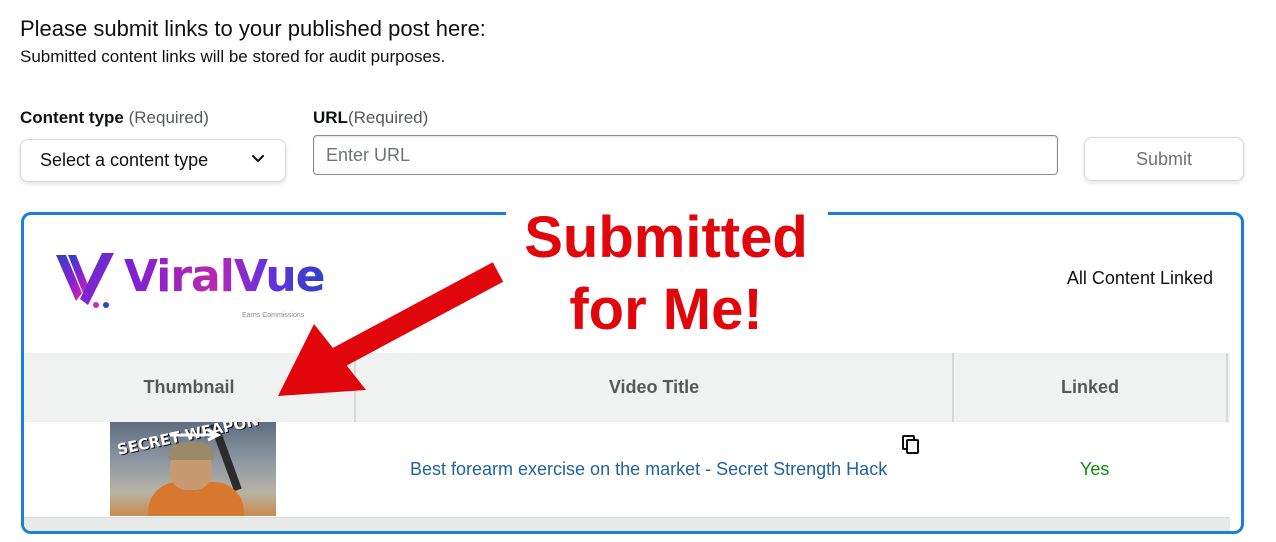 The image size is (1276, 542). What do you see at coordinates (666, 237) in the screenshot?
I see `annotation-line-1: Submitted` at bounding box center [666, 237].